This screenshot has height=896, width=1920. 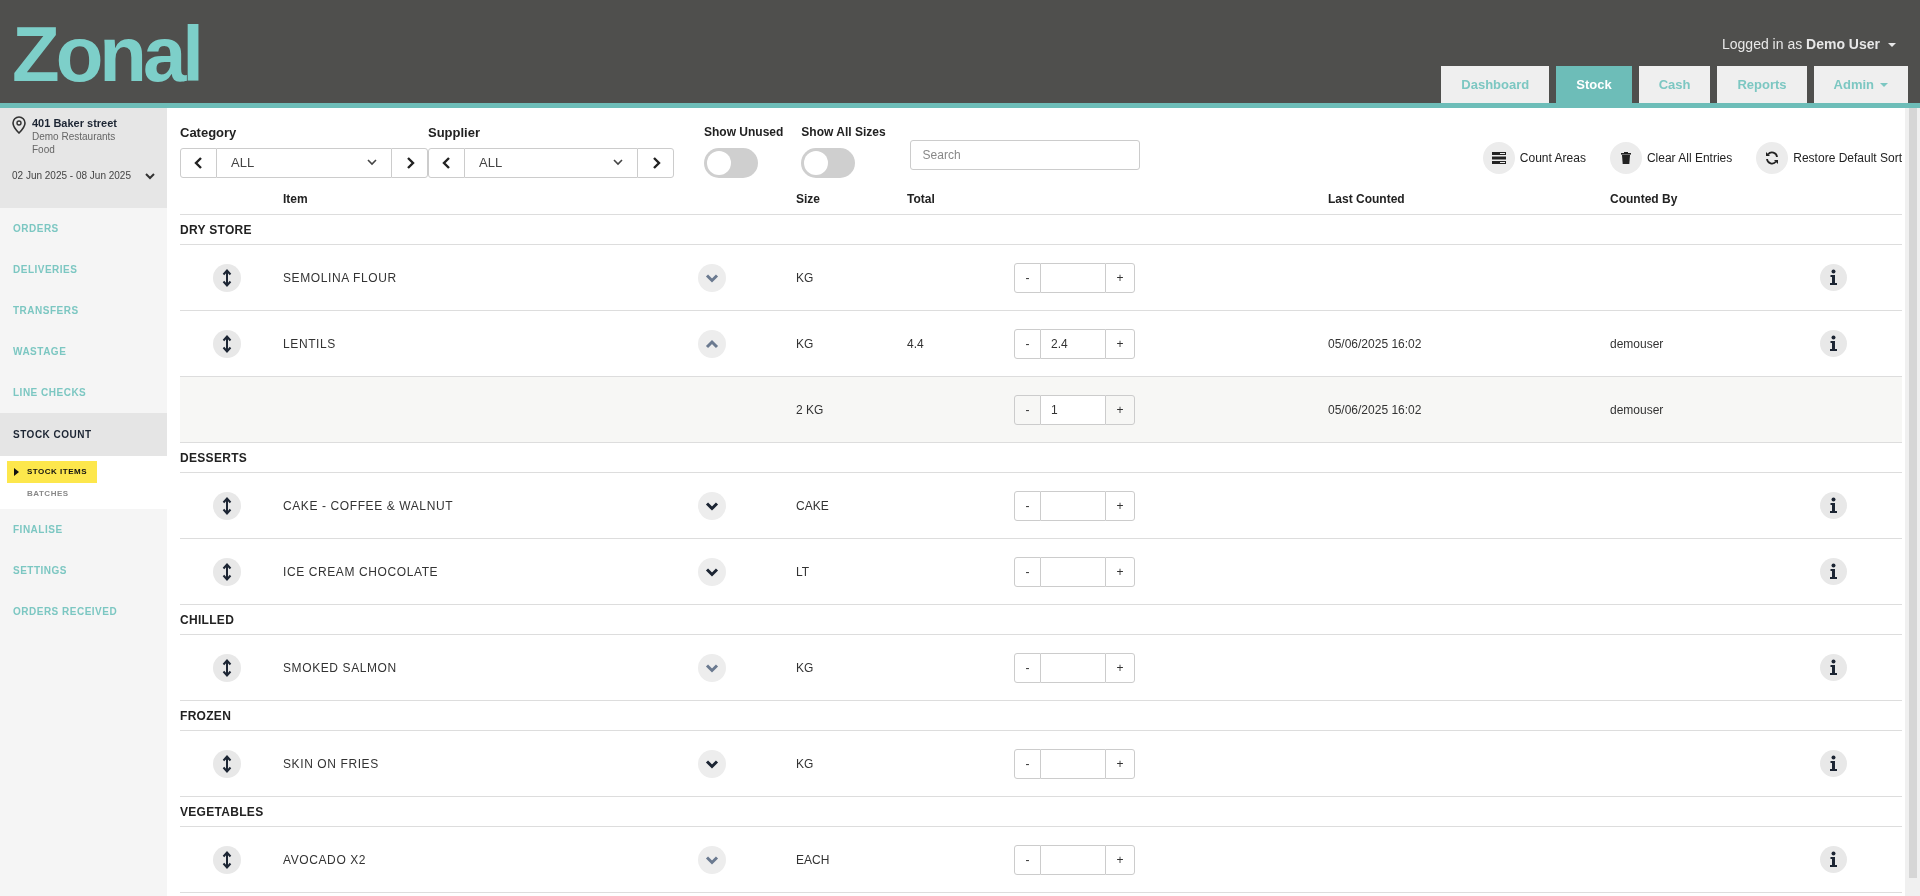 I want to click on section-heading: DESSERTS, so click(x=214, y=458).